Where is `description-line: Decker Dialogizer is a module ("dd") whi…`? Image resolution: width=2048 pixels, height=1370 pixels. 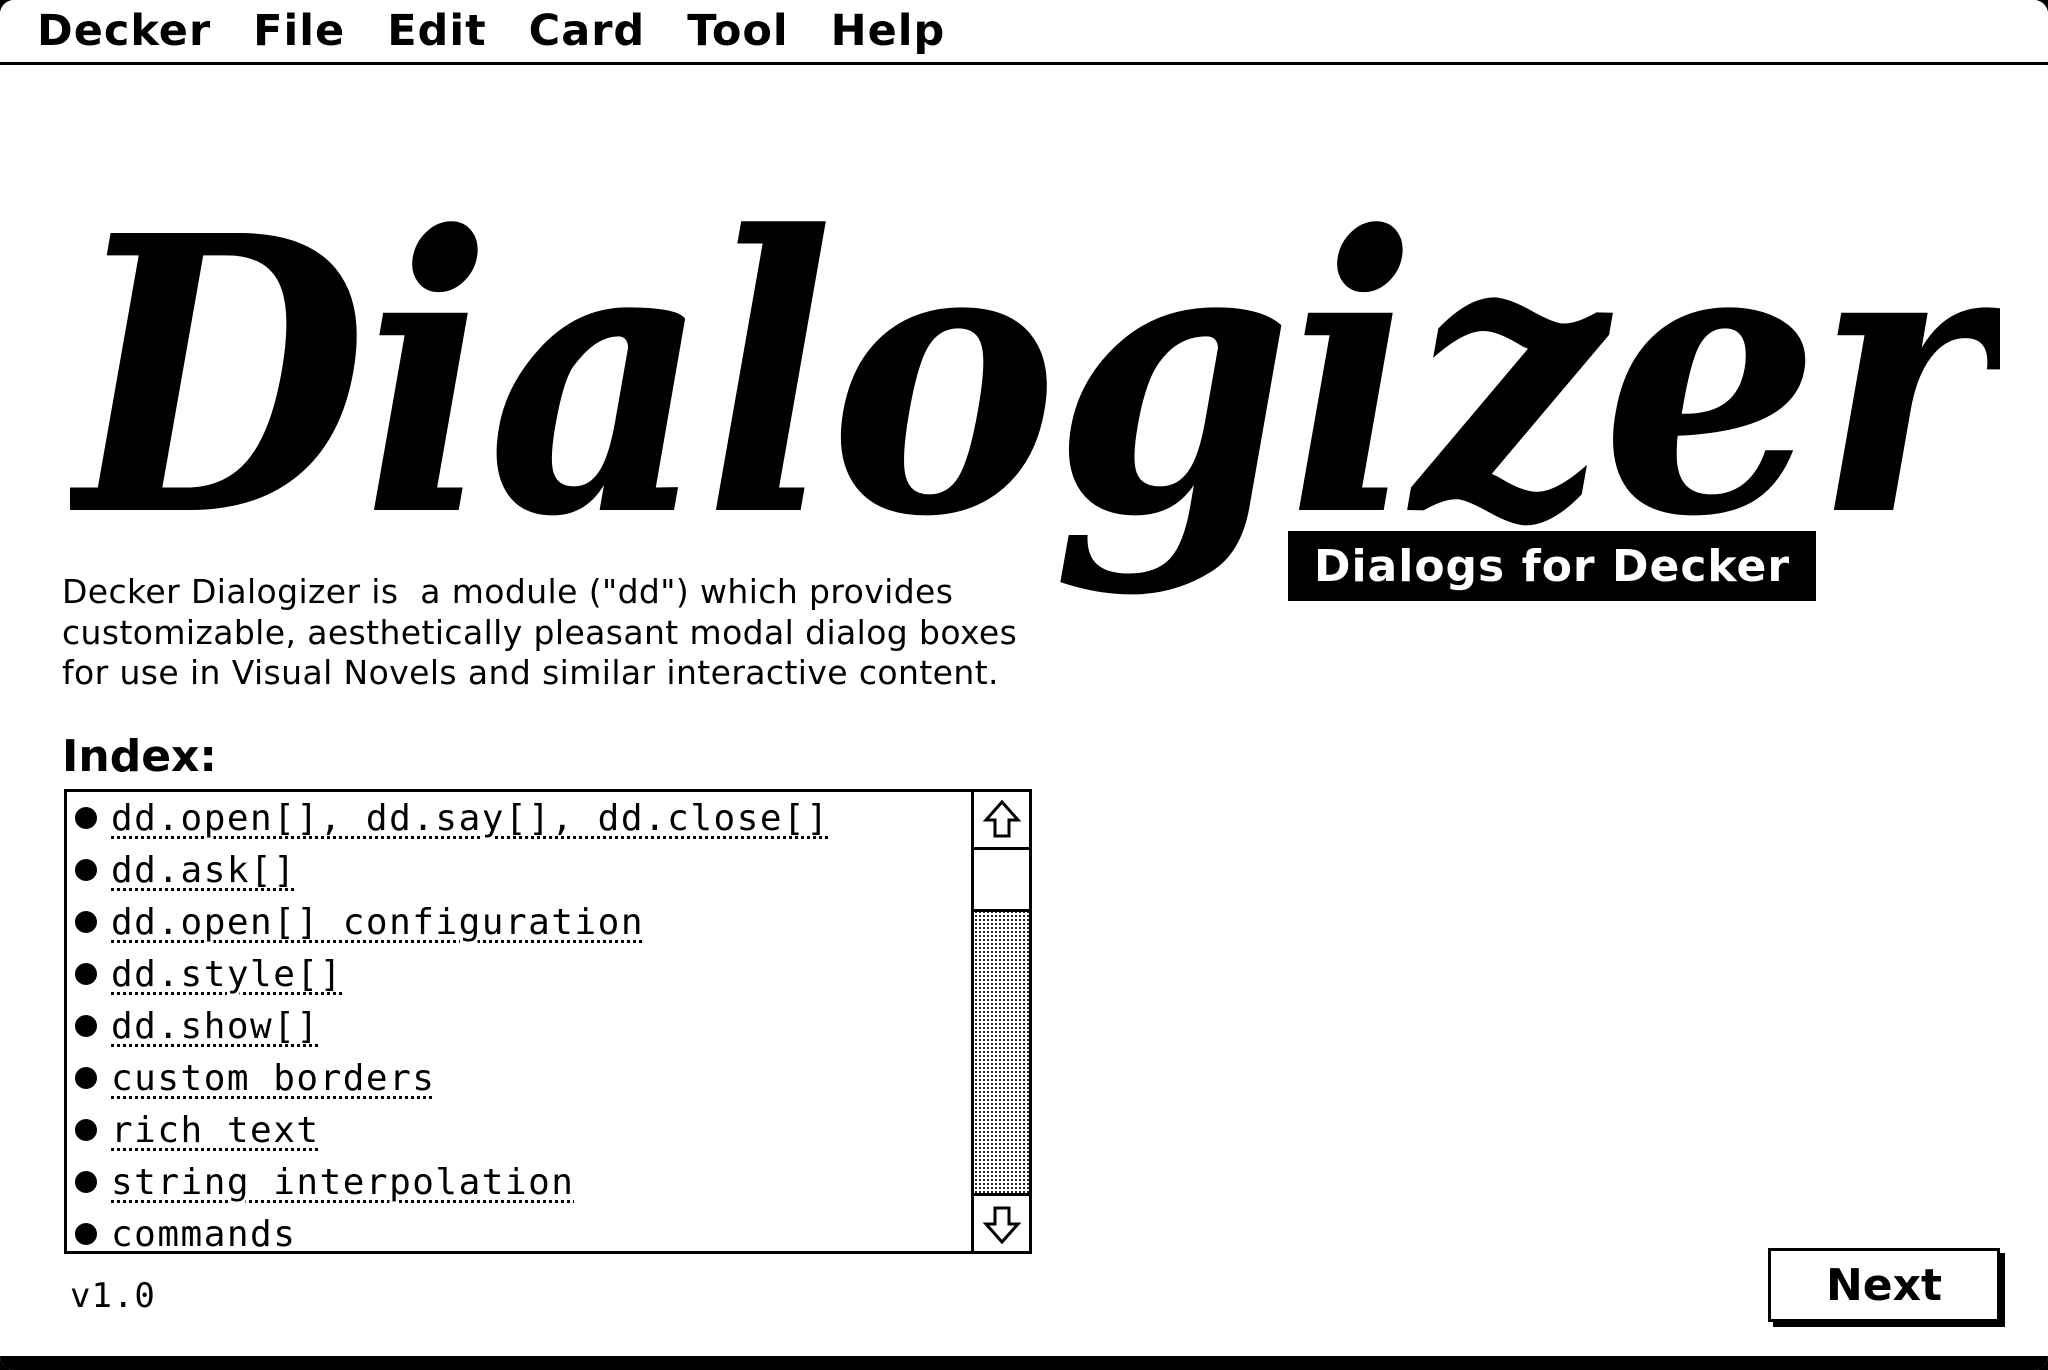 description-line: Decker Dialogizer is a module ("dd") whi… is located at coordinates (508, 591).